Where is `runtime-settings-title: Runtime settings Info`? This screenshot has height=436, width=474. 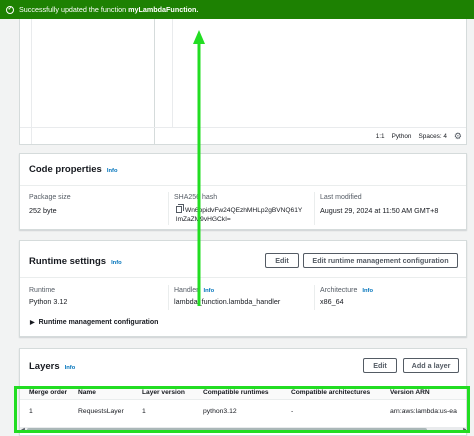
runtime-settings-title: Runtime settings Info is located at coordinates (75, 261).